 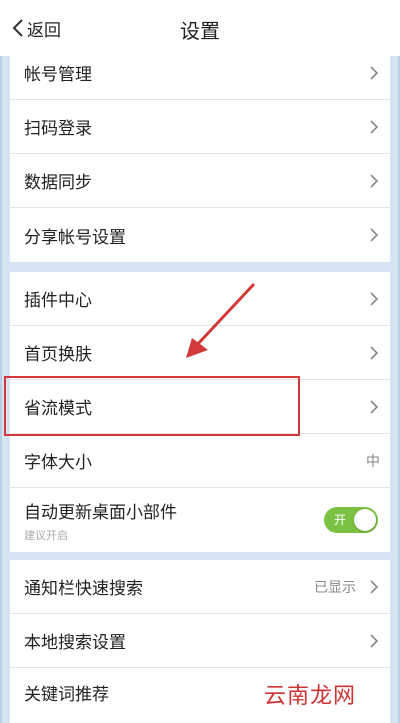 What do you see at coordinates (200, 407) in the screenshot?
I see `settings-item-data-saver: 省流模式` at bounding box center [200, 407].